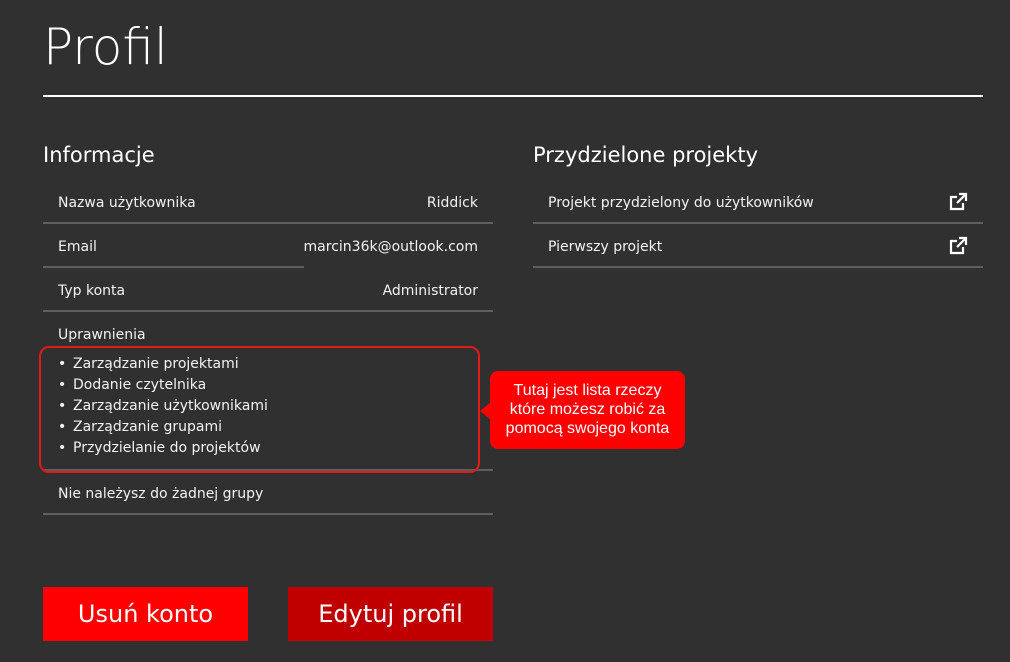 The width and height of the screenshot is (1010, 662). Describe the element at coordinates (390, 614) in the screenshot. I see `edit-profile-button: Edytuj profil` at that location.